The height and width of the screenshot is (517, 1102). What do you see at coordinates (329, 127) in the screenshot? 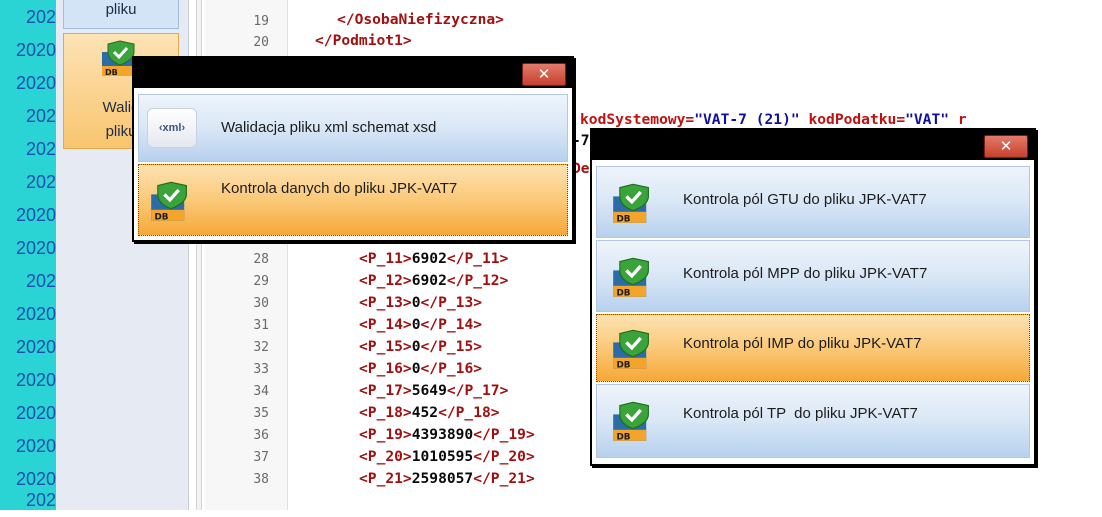
I see `menu-item-label: Walidacja pliku xml schemat xsd` at bounding box center [329, 127].